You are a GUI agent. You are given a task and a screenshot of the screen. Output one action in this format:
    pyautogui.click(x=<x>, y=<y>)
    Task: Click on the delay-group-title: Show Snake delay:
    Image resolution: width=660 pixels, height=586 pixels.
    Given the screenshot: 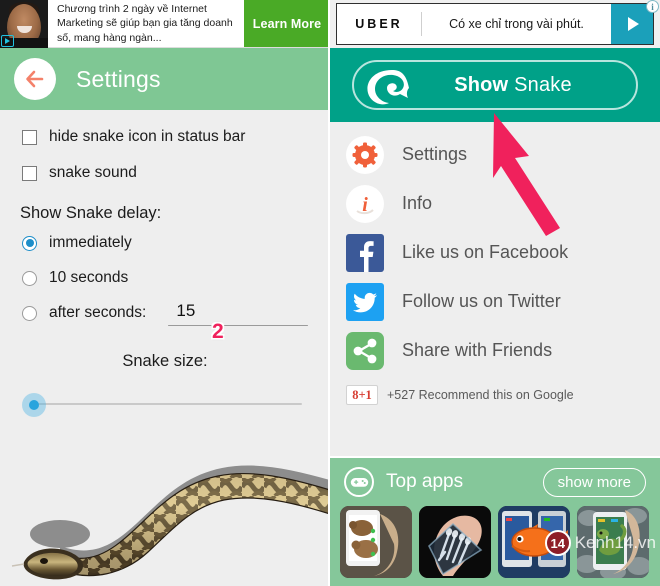 What is the action you would take?
    pyautogui.click(x=91, y=213)
    